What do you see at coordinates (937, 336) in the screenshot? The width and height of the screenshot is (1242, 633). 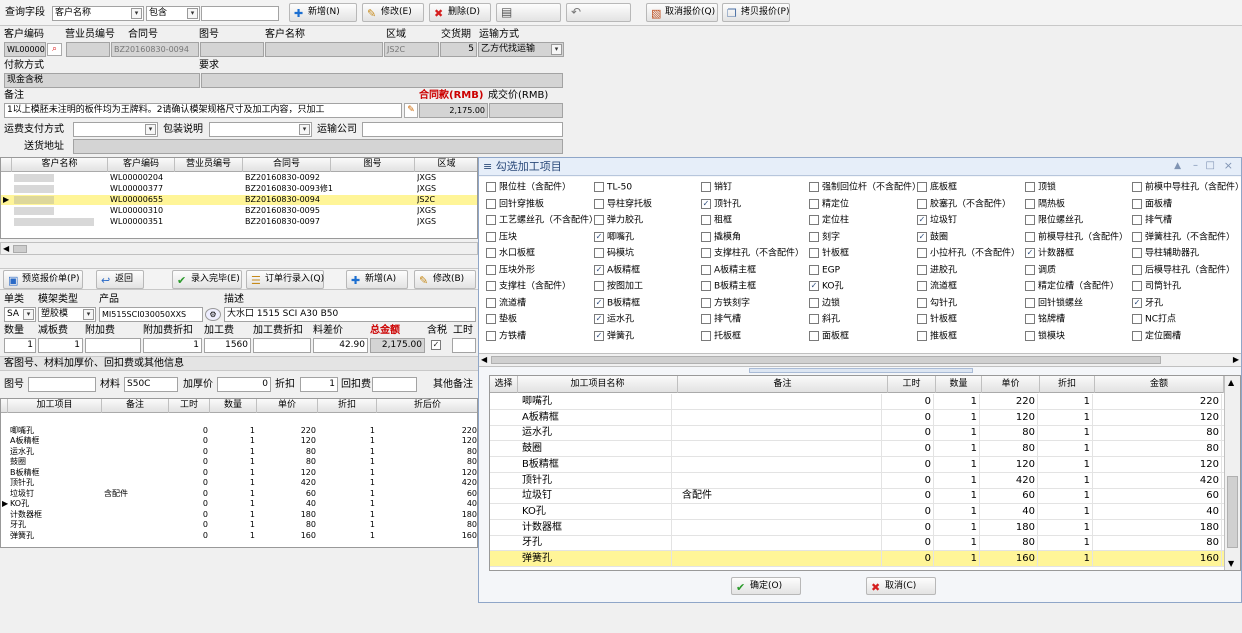 I see `process-option-checkbox: 推板框` at bounding box center [937, 336].